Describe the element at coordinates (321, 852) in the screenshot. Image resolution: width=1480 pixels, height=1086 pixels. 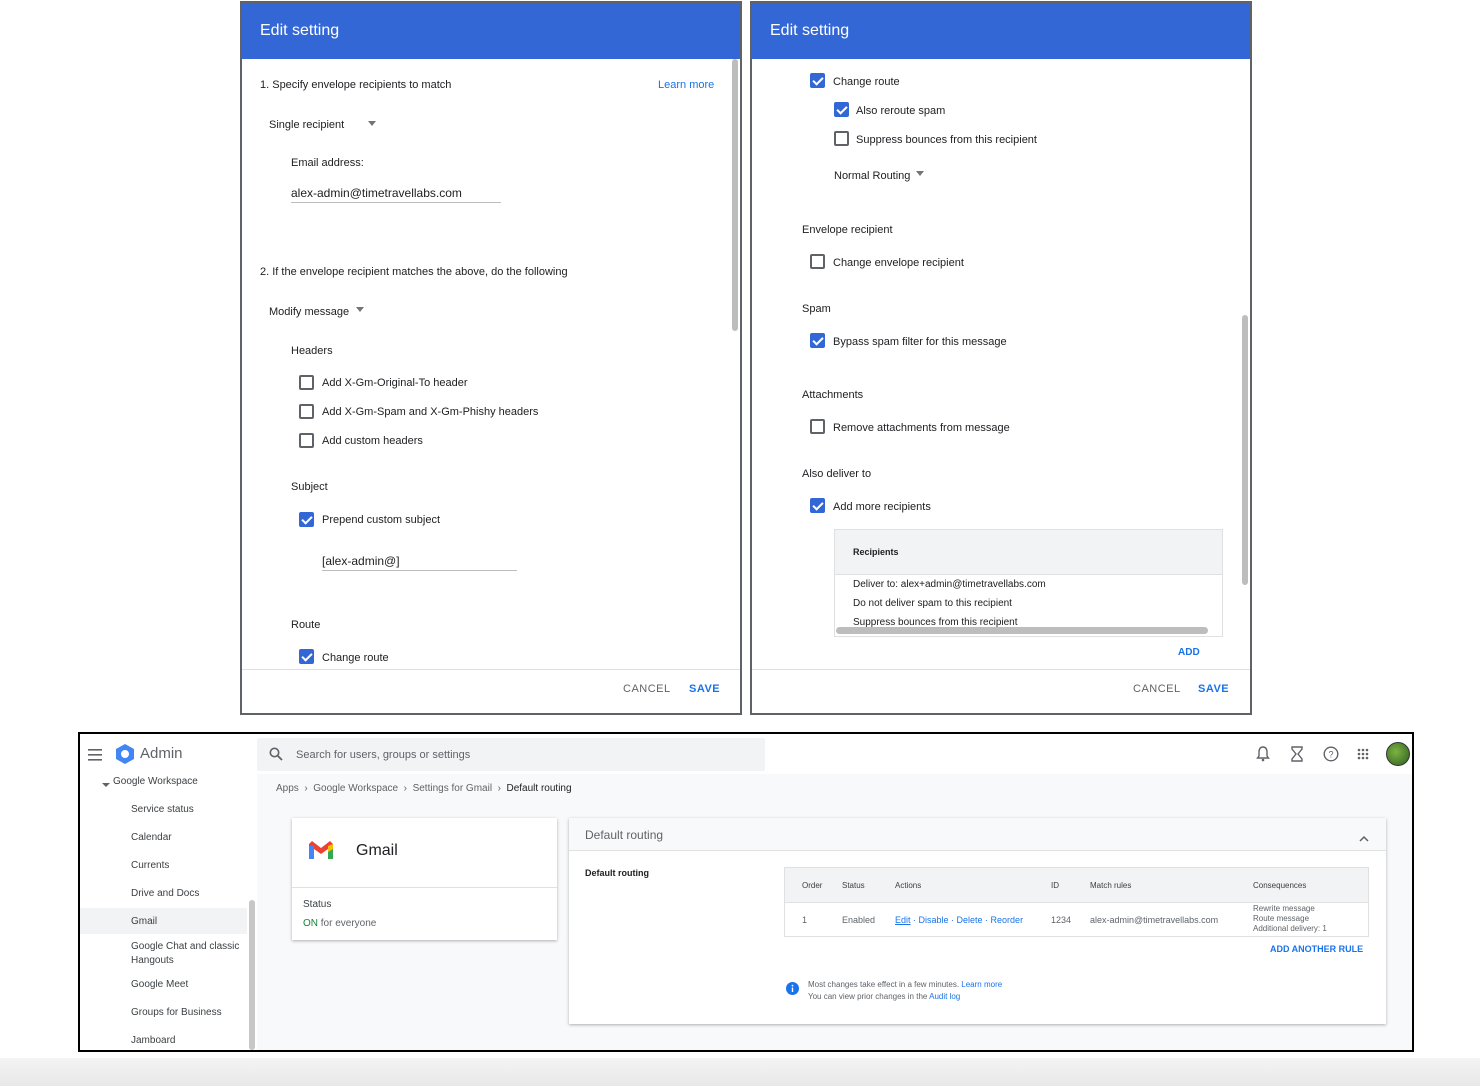
I see `gmail-logo-icon` at that location.